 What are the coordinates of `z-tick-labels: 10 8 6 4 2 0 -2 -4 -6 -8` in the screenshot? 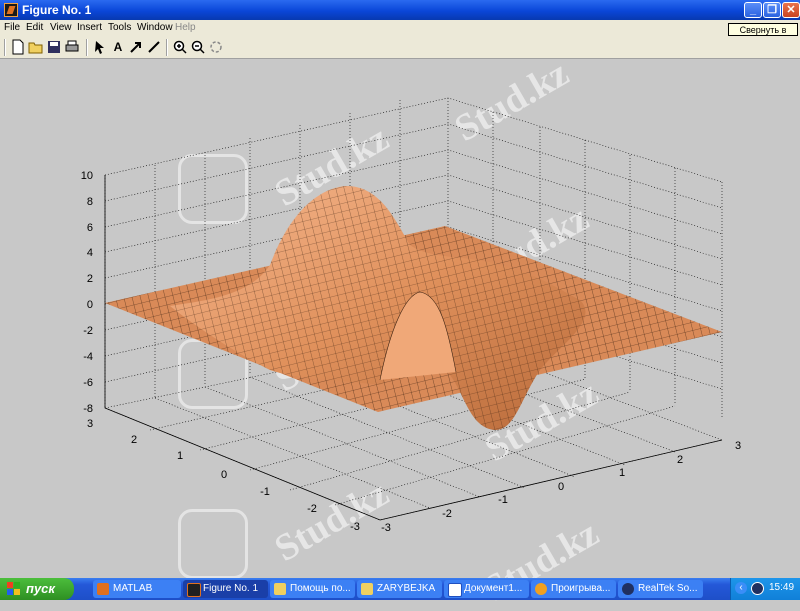 It's located at (87, 292).